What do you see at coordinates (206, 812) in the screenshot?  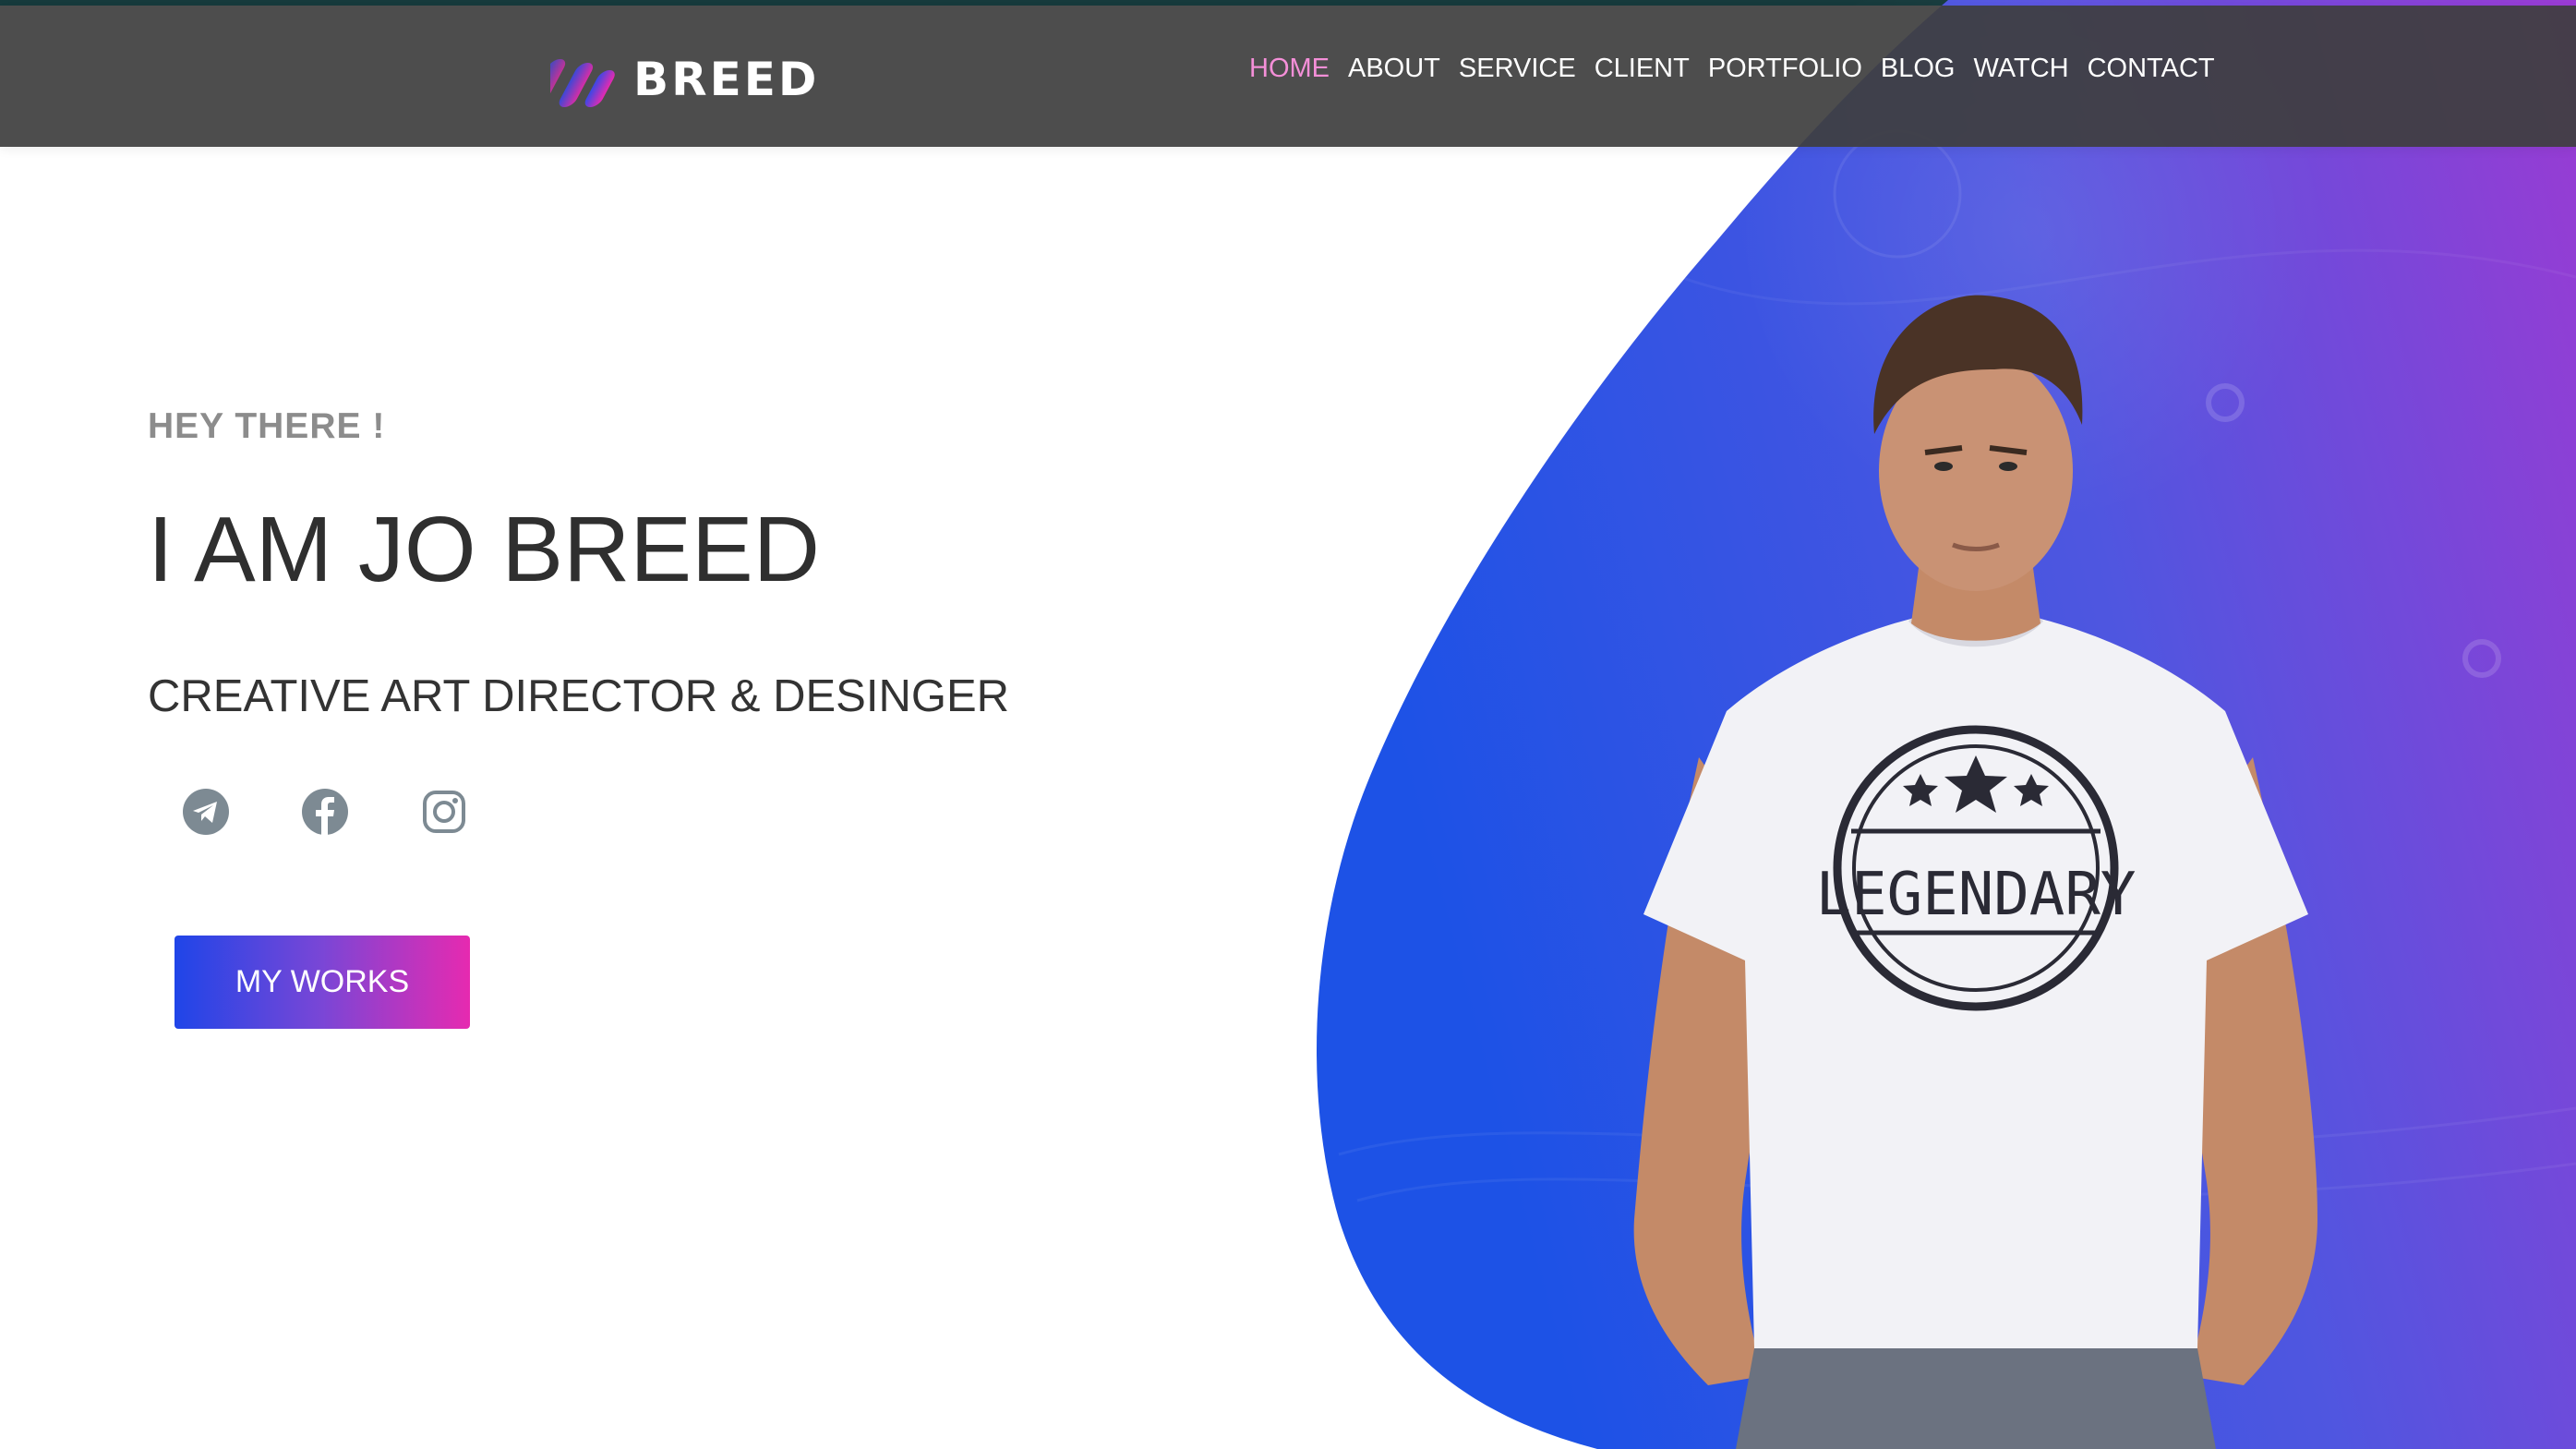 I see `telegram-icon` at bounding box center [206, 812].